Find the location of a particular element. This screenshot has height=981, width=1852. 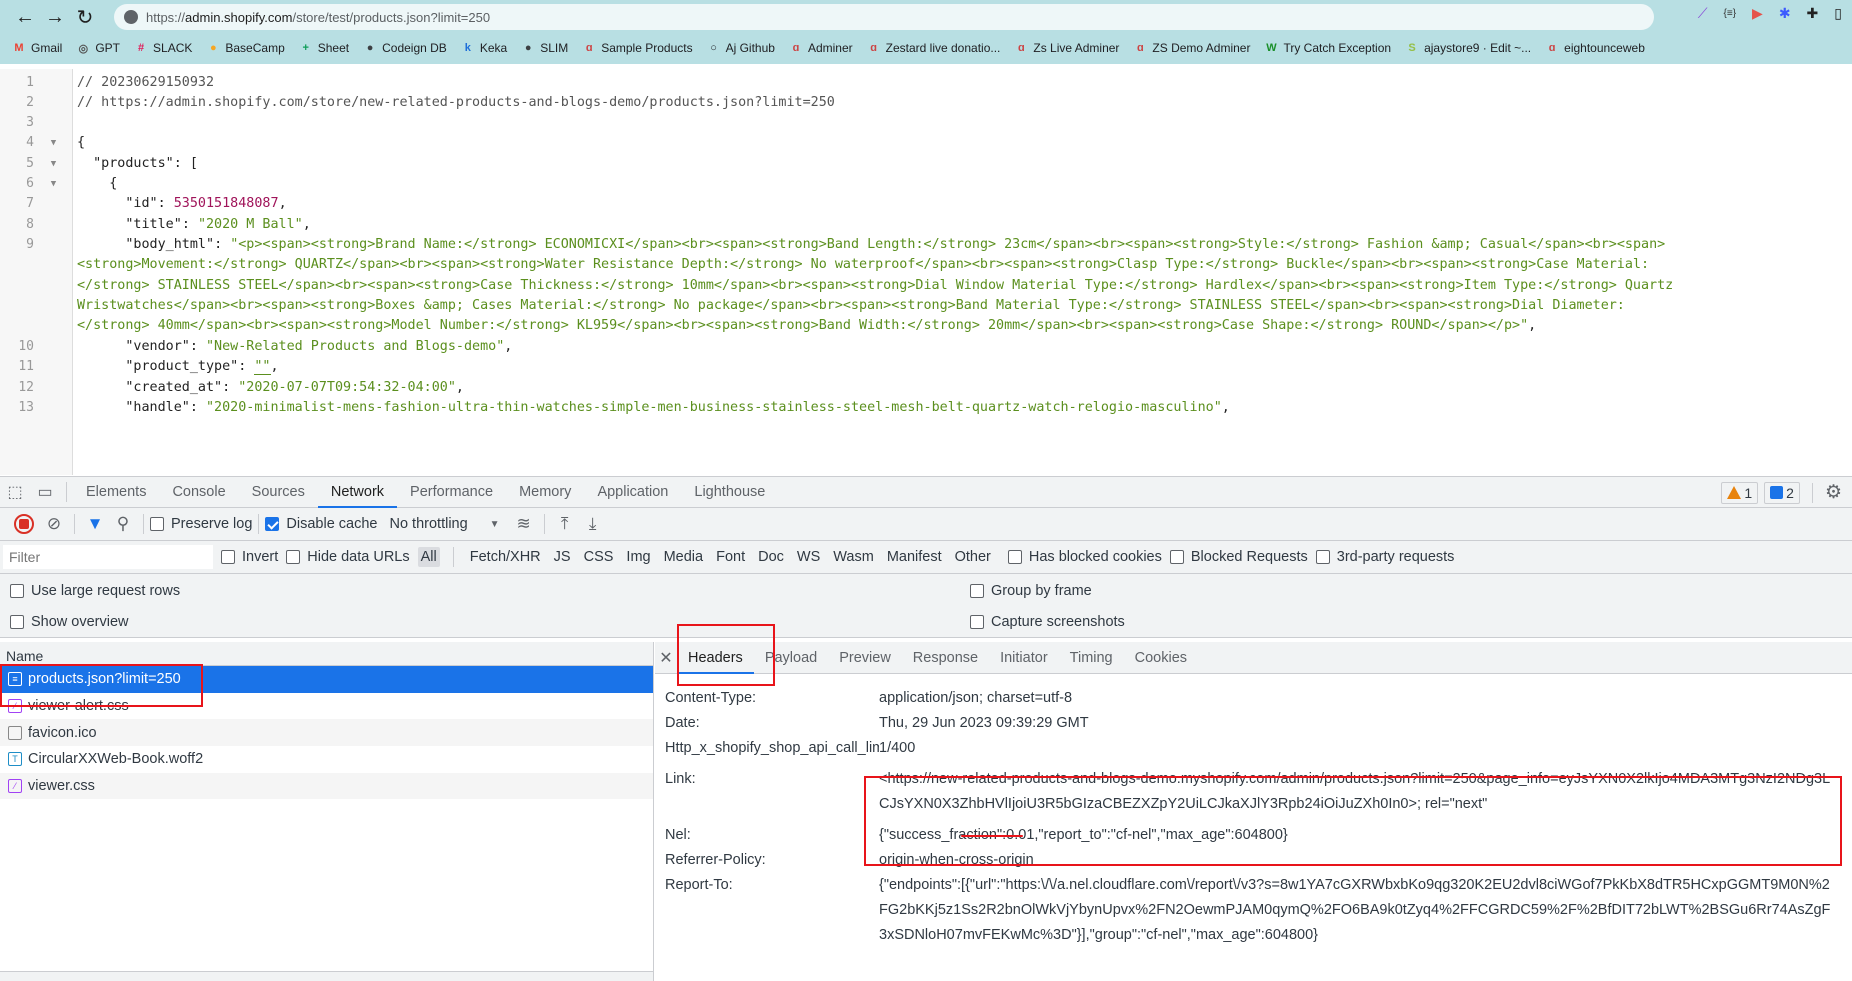

detail-tab-headers: Headers is located at coordinates (715, 658).